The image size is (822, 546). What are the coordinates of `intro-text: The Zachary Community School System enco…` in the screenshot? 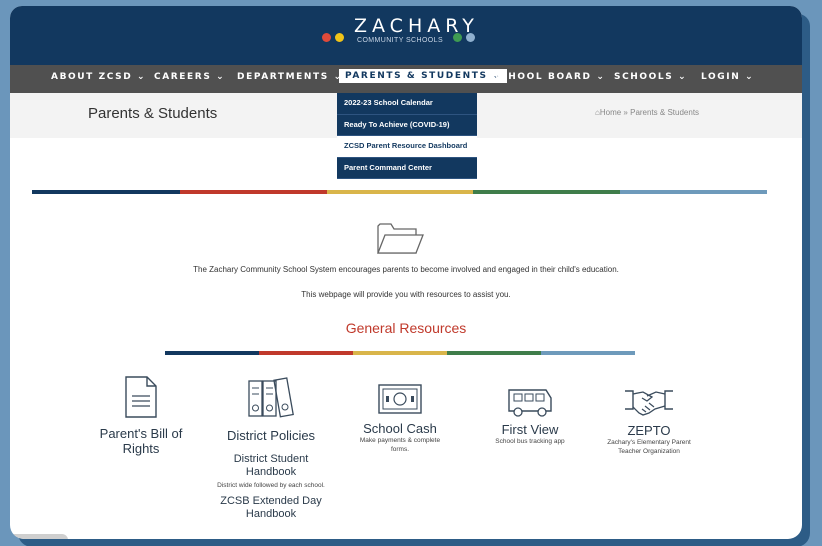 It's located at (406, 269).